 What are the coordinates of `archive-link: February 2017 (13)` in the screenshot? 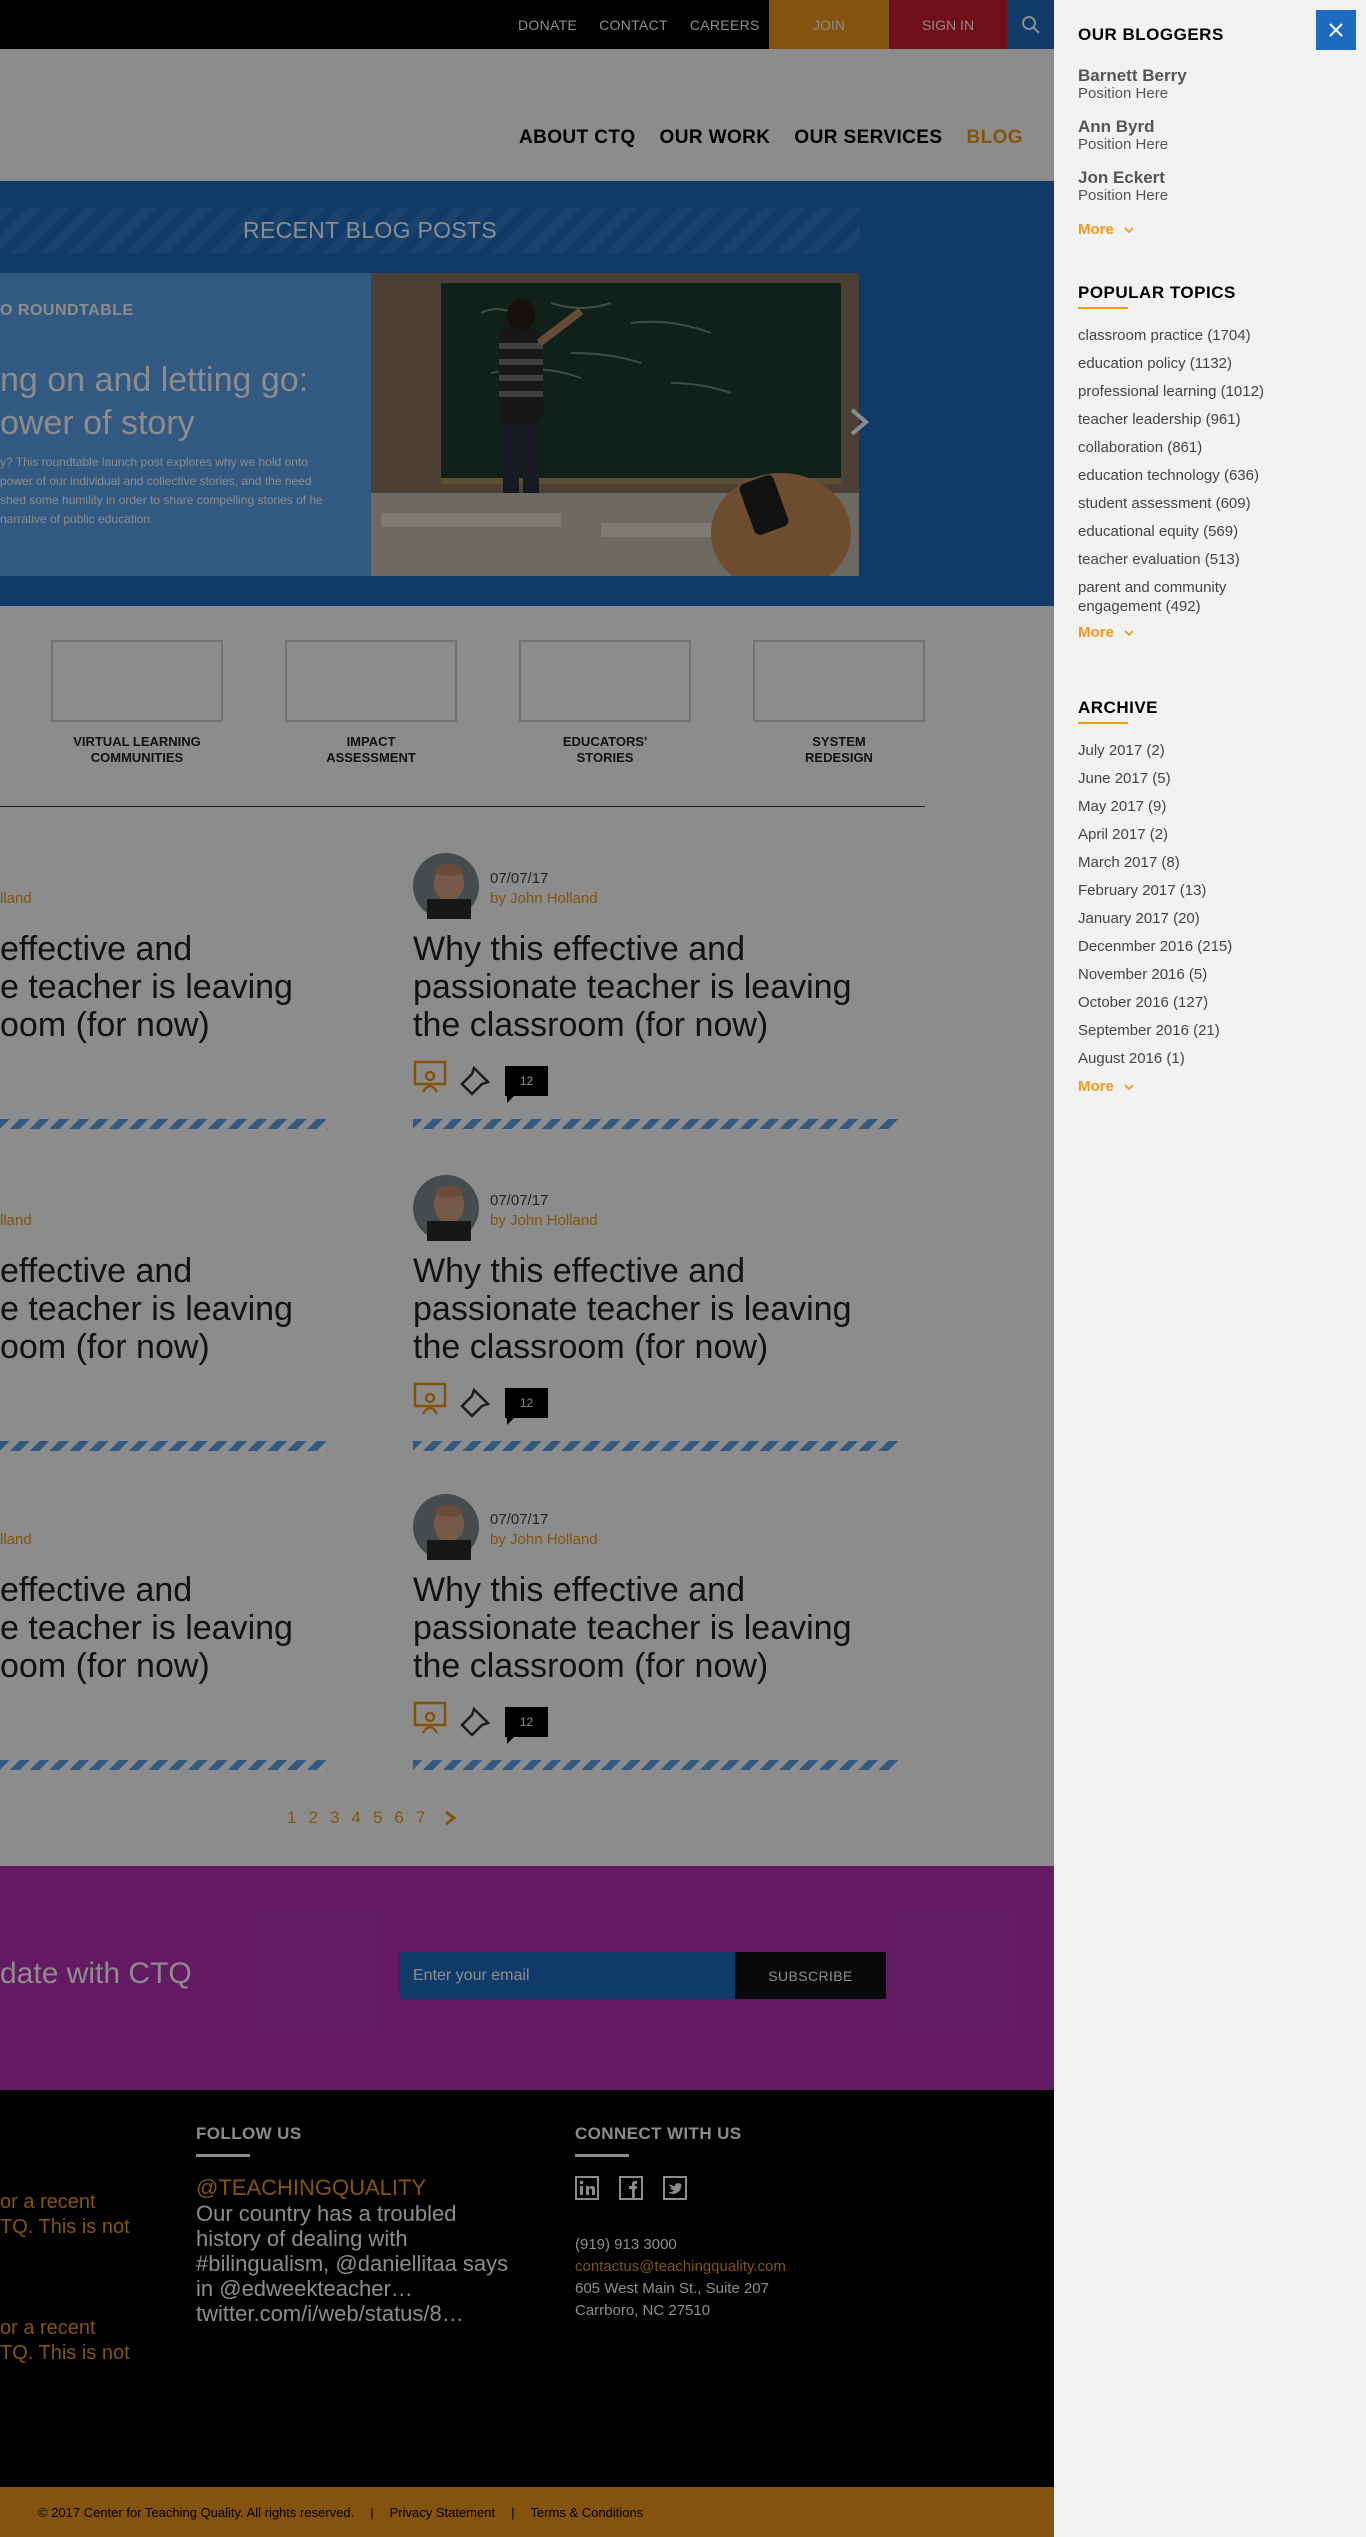 It's located at (1193, 890).